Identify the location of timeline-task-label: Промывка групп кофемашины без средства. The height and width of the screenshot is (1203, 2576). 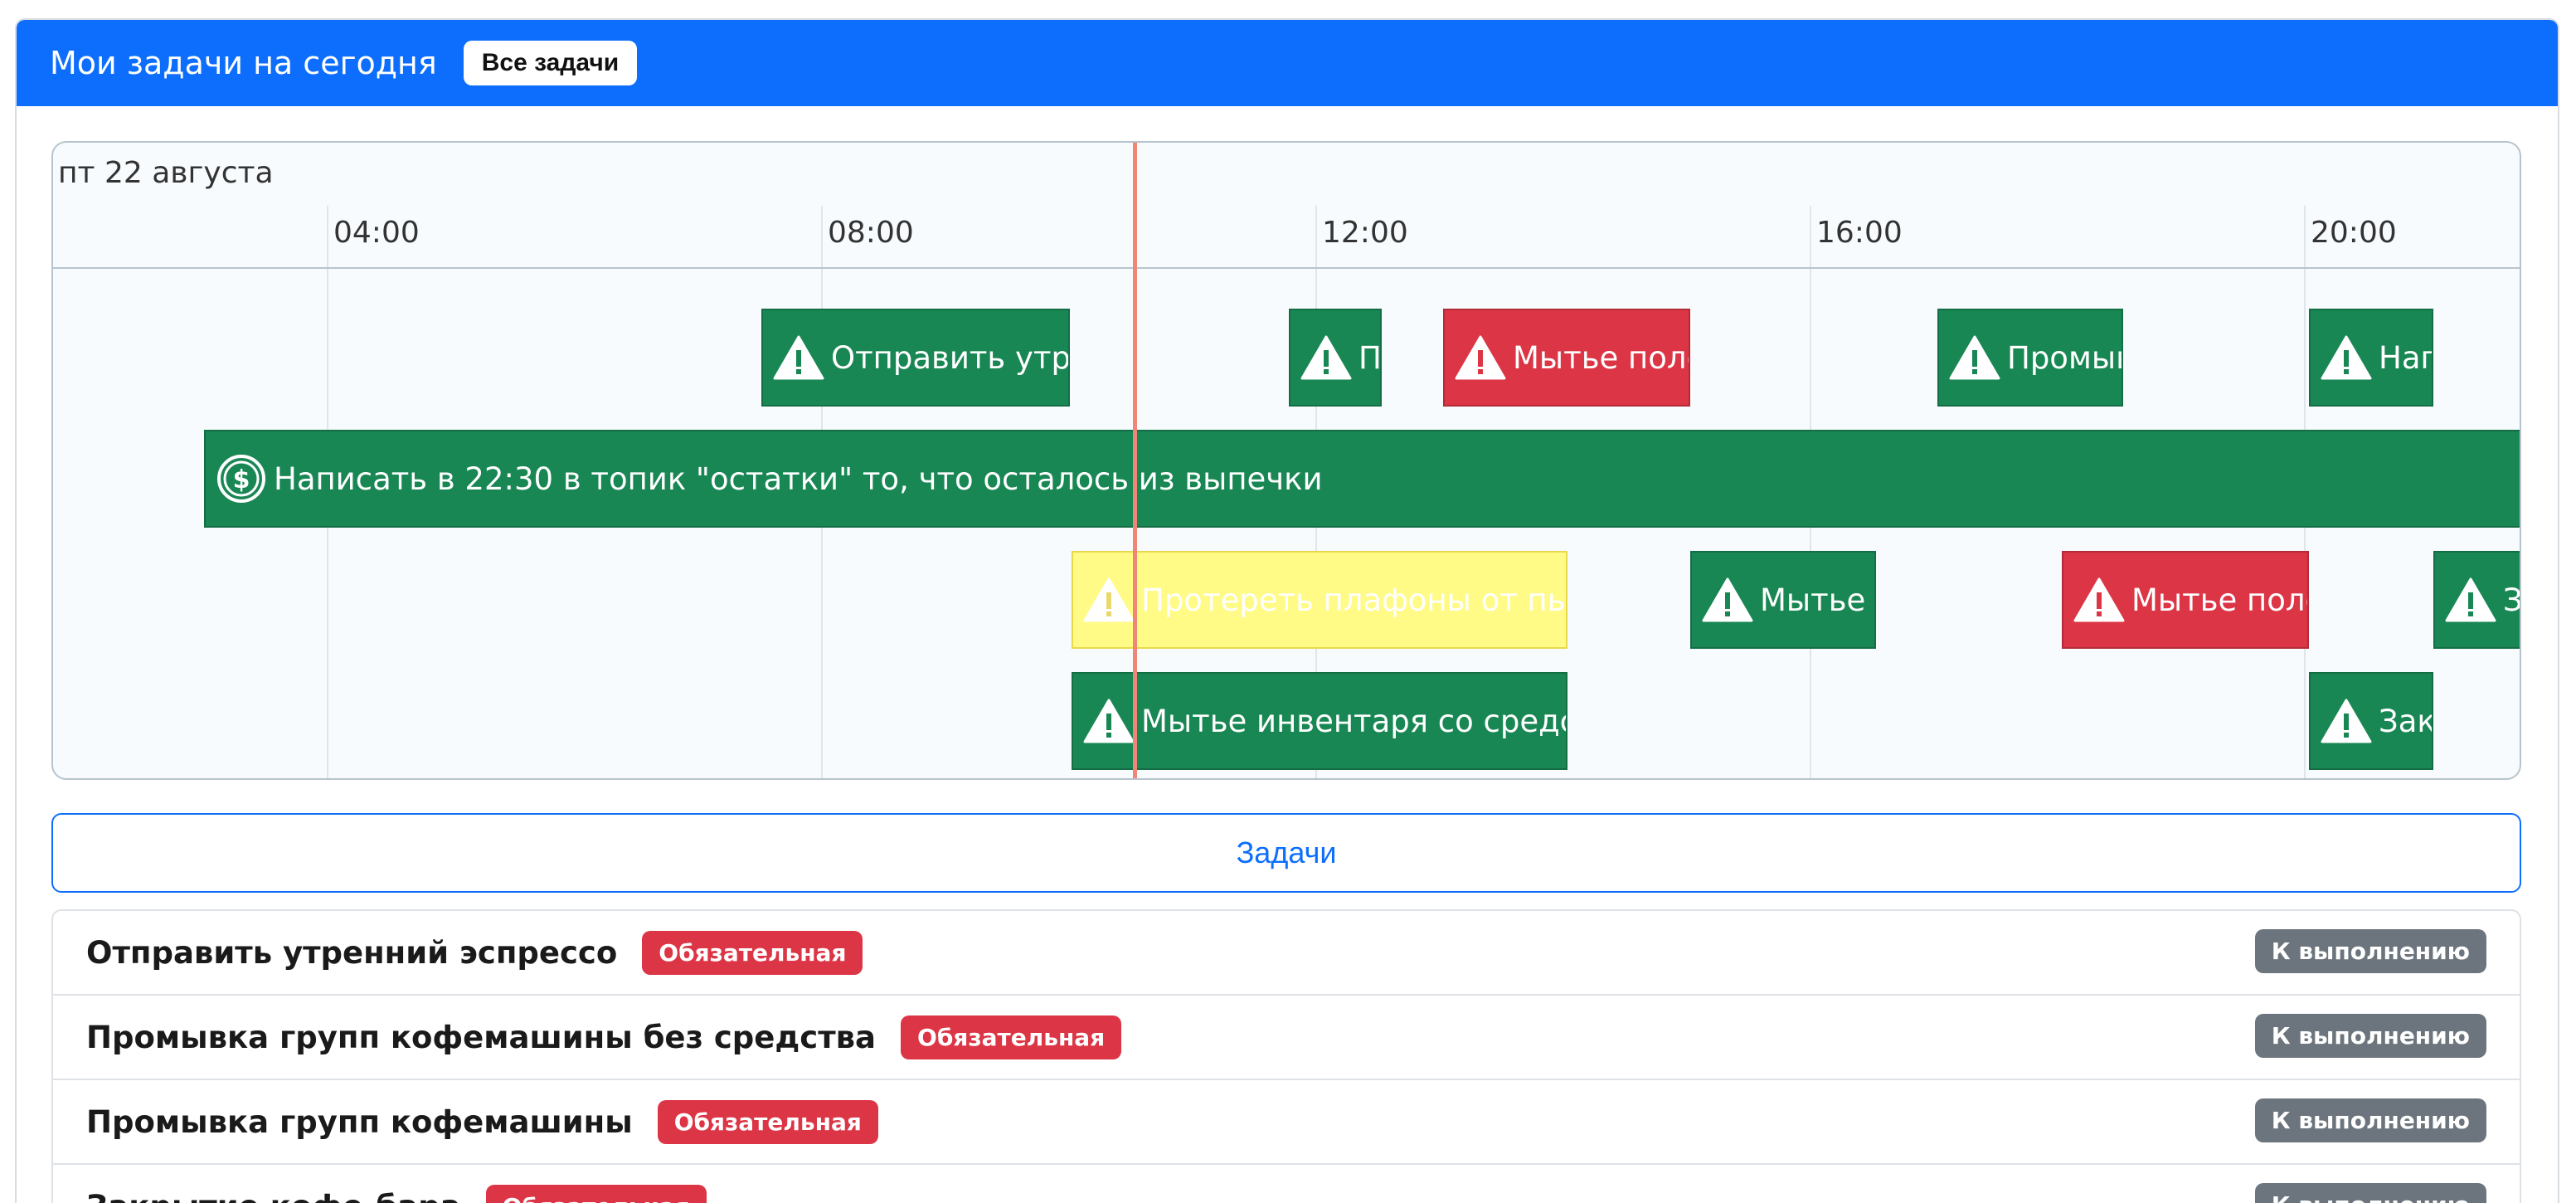
(1369, 357).